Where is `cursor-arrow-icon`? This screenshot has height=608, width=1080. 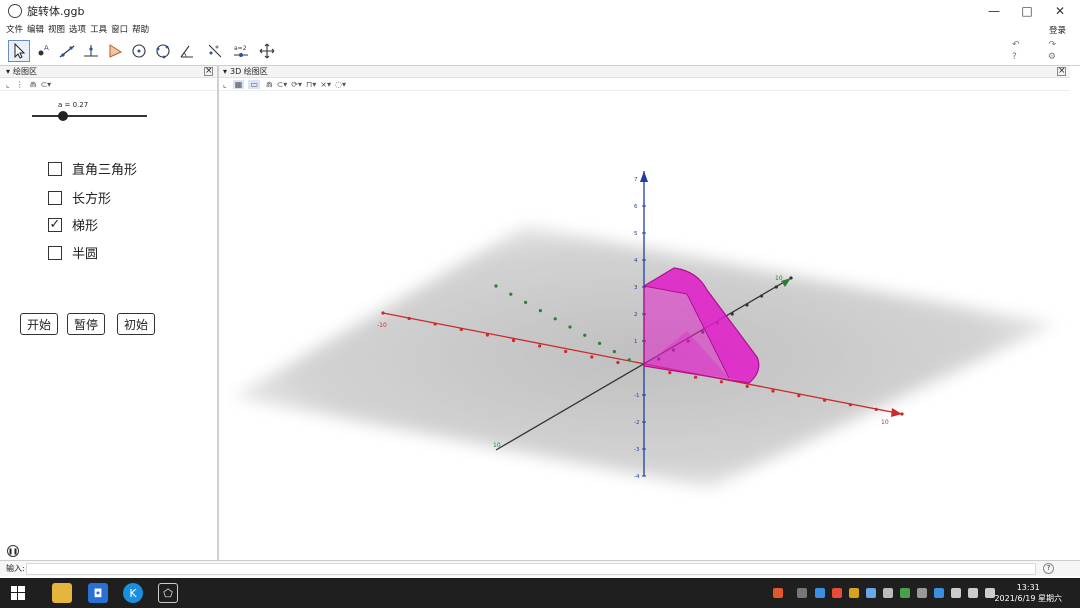 cursor-arrow-icon is located at coordinates (20, 50).